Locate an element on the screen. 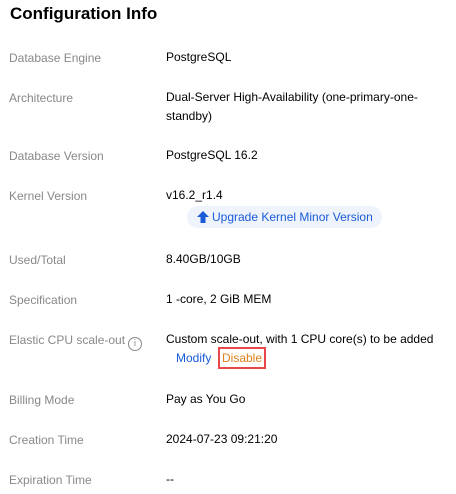 The image size is (456, 494). elastic-cpu-label-text: Elastic CPU scale-out is located at coordinates (67, 340).